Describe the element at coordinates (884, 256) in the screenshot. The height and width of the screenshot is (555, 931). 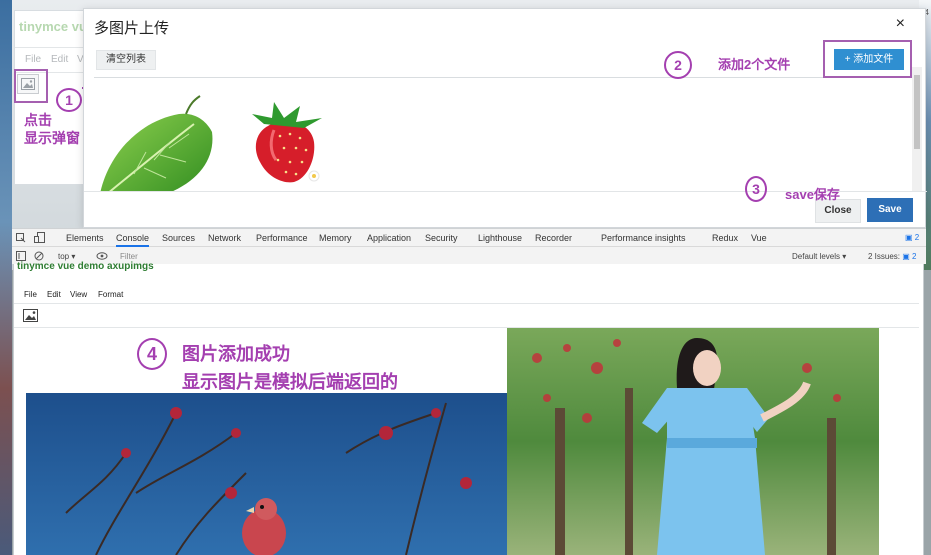
I see `issues-text: 2 Issues:` at that location.